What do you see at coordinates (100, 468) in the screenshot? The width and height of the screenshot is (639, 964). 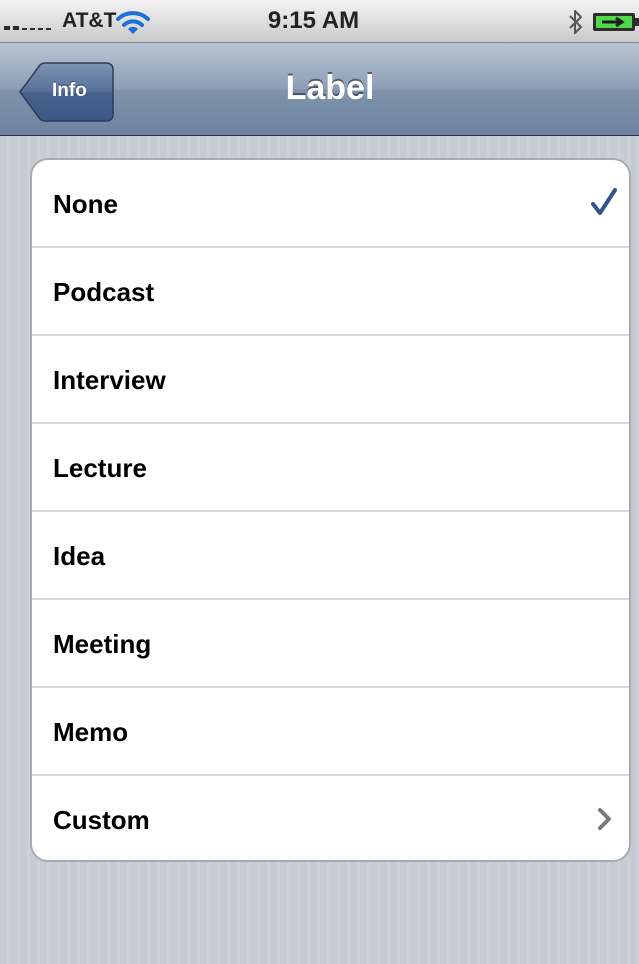 I see `option-label: Lecture` at bounding box center [100, 468].